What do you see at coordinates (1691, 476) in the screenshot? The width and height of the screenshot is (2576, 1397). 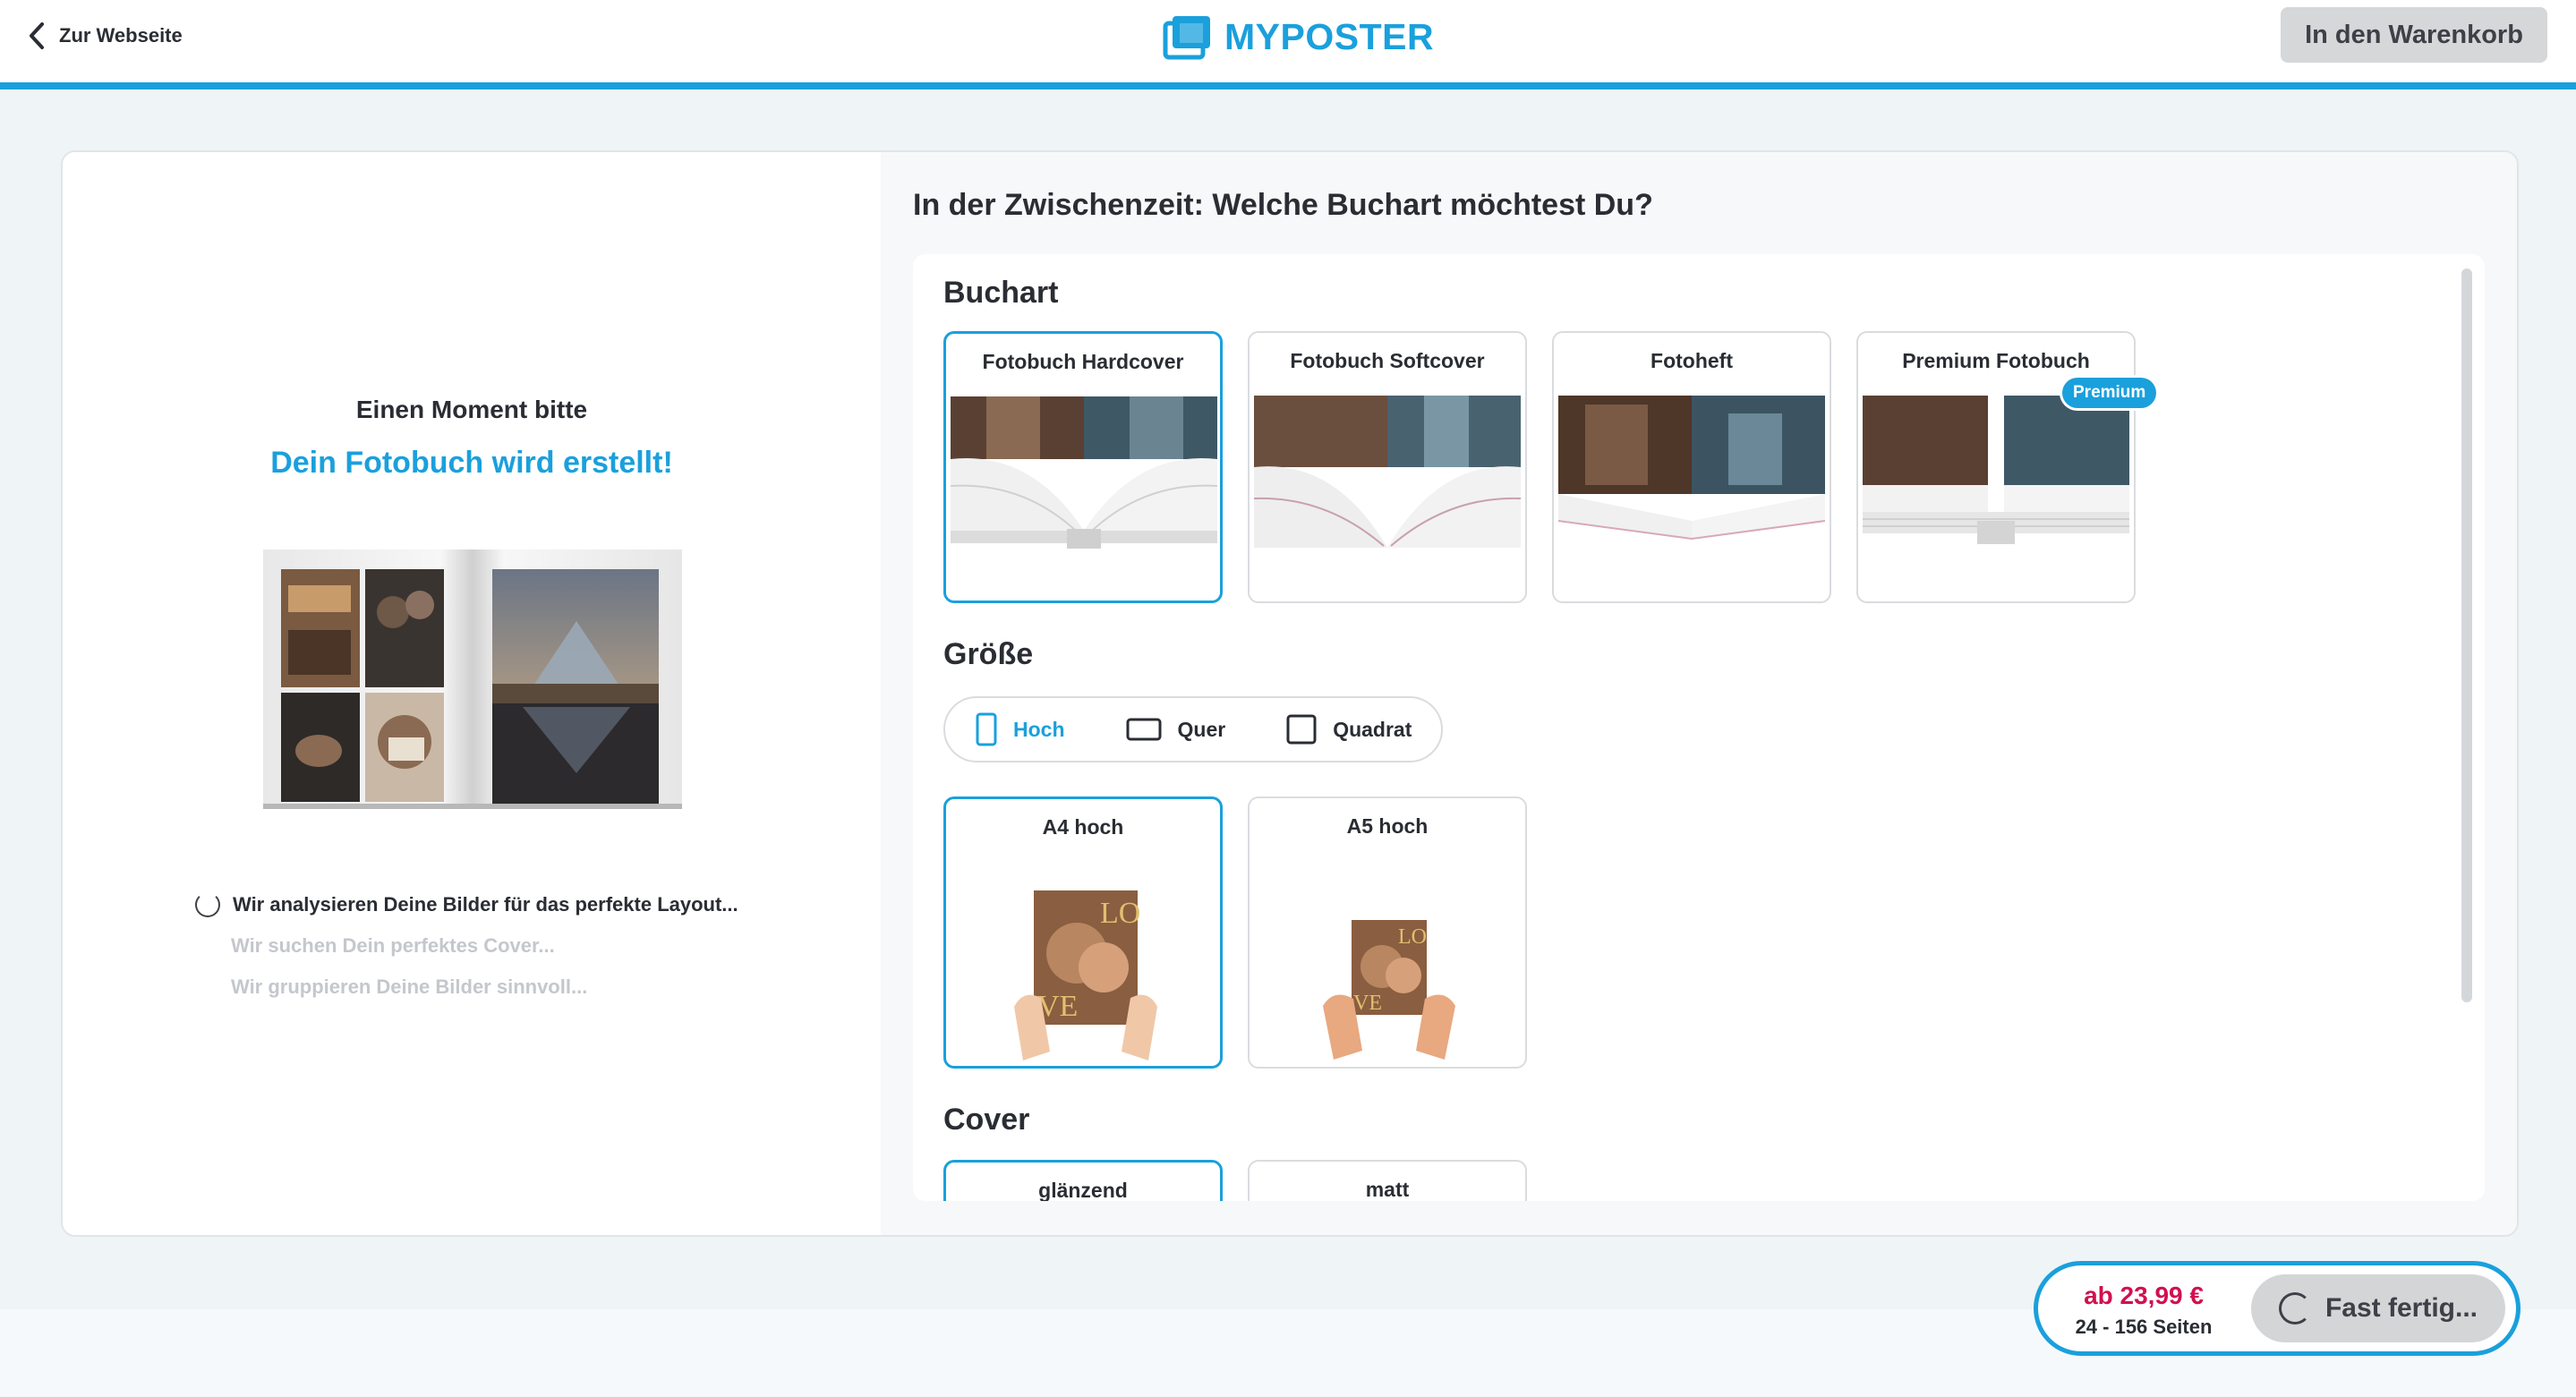 I see `fotoheft-image` at bounding box center [1691, 476].